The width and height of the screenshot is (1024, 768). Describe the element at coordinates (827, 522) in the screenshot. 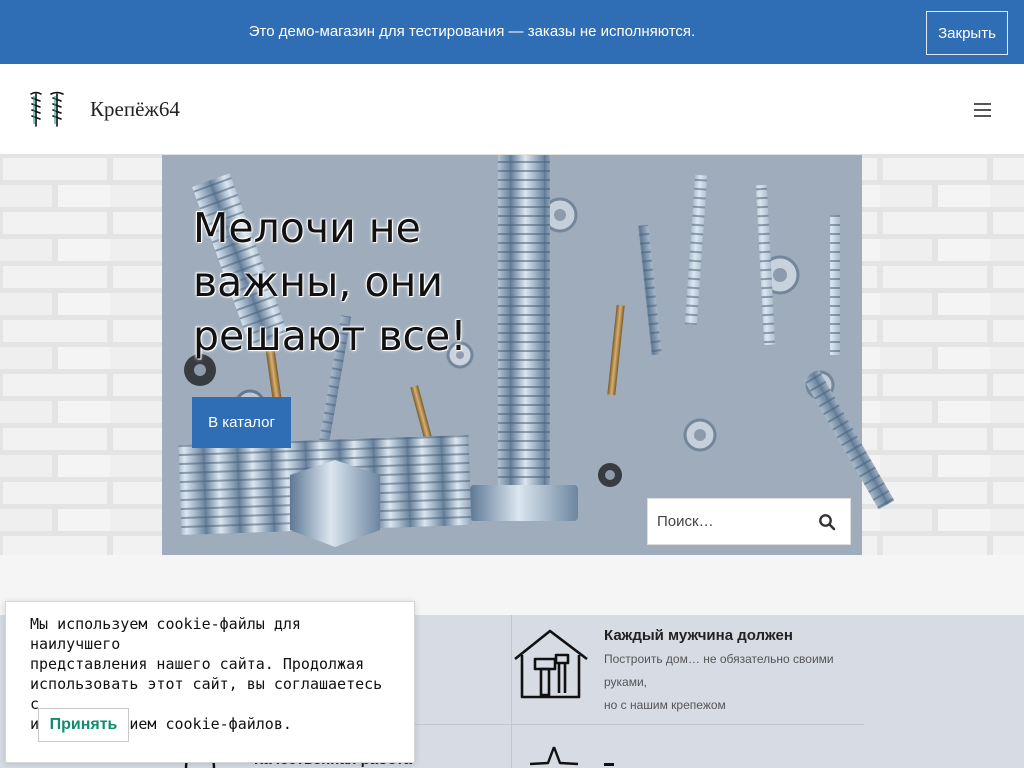

I see `search-icon` at that location.